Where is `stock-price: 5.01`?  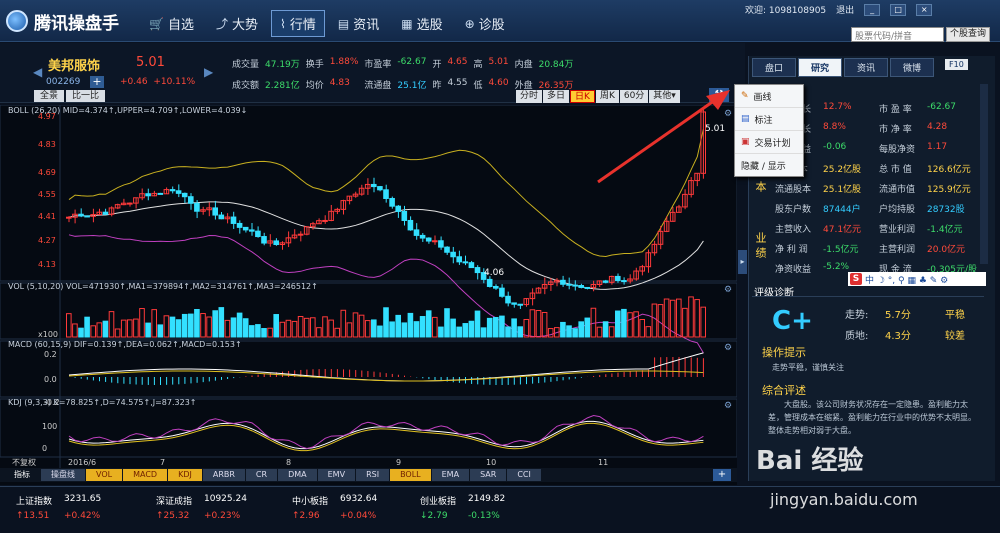
stock-price: 5.01 is located at coordinates (150, 62).